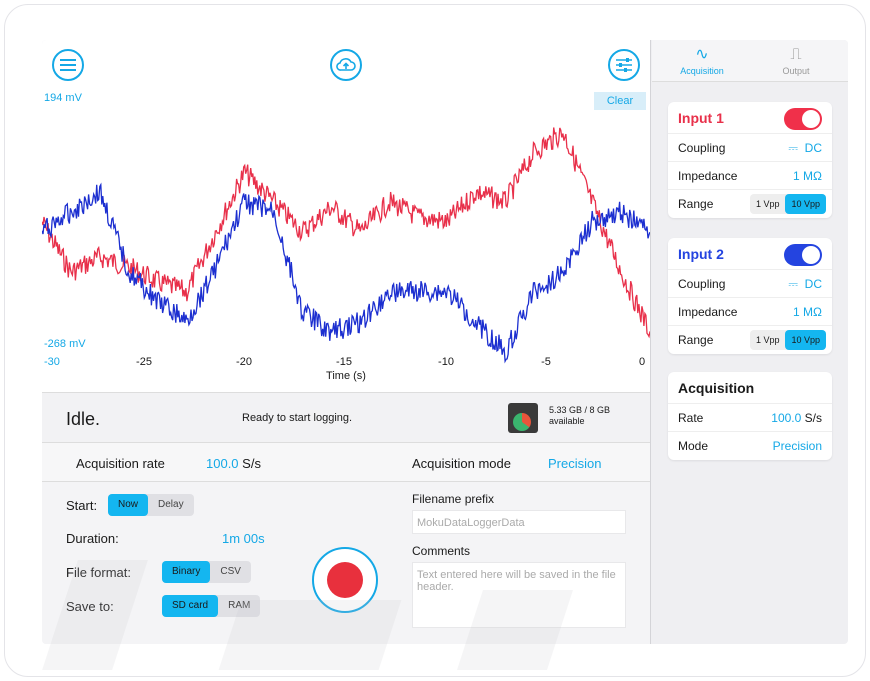 This screenshot has width=870, height=681. I want to click on x-axis-title: Time (s), so click(346, 376).